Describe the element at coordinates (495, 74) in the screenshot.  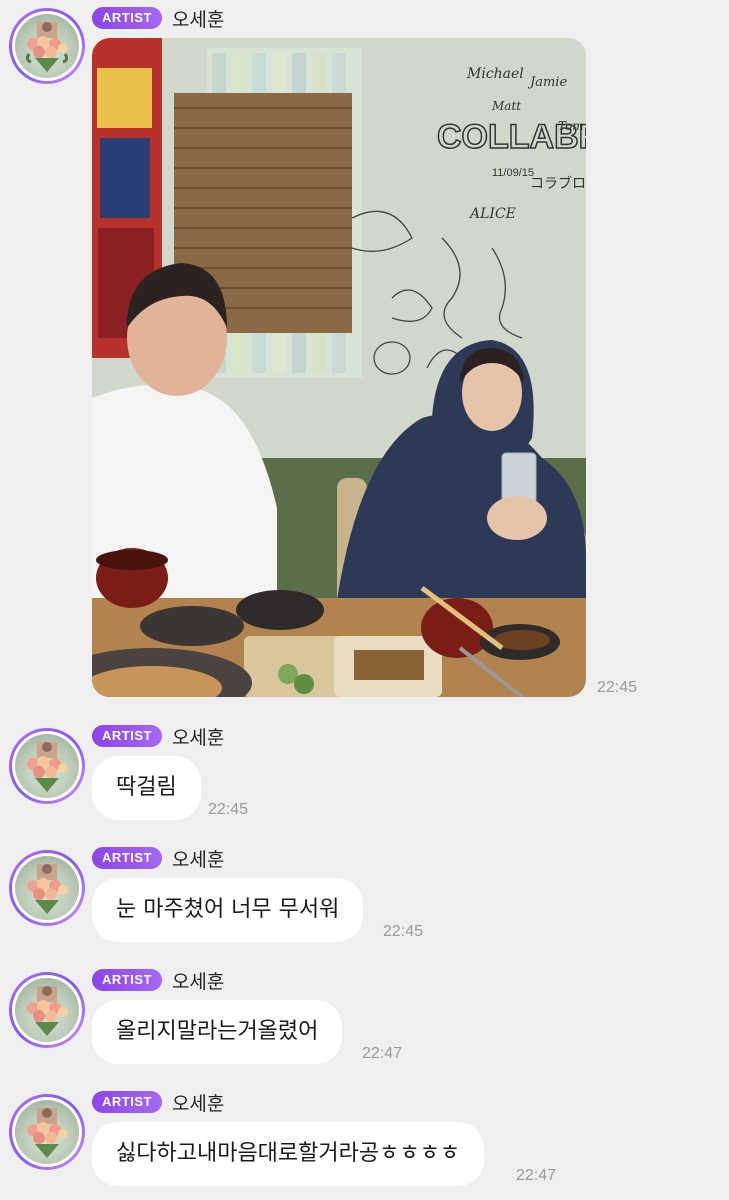
I see `wall-signature-name: Michael` at that location.